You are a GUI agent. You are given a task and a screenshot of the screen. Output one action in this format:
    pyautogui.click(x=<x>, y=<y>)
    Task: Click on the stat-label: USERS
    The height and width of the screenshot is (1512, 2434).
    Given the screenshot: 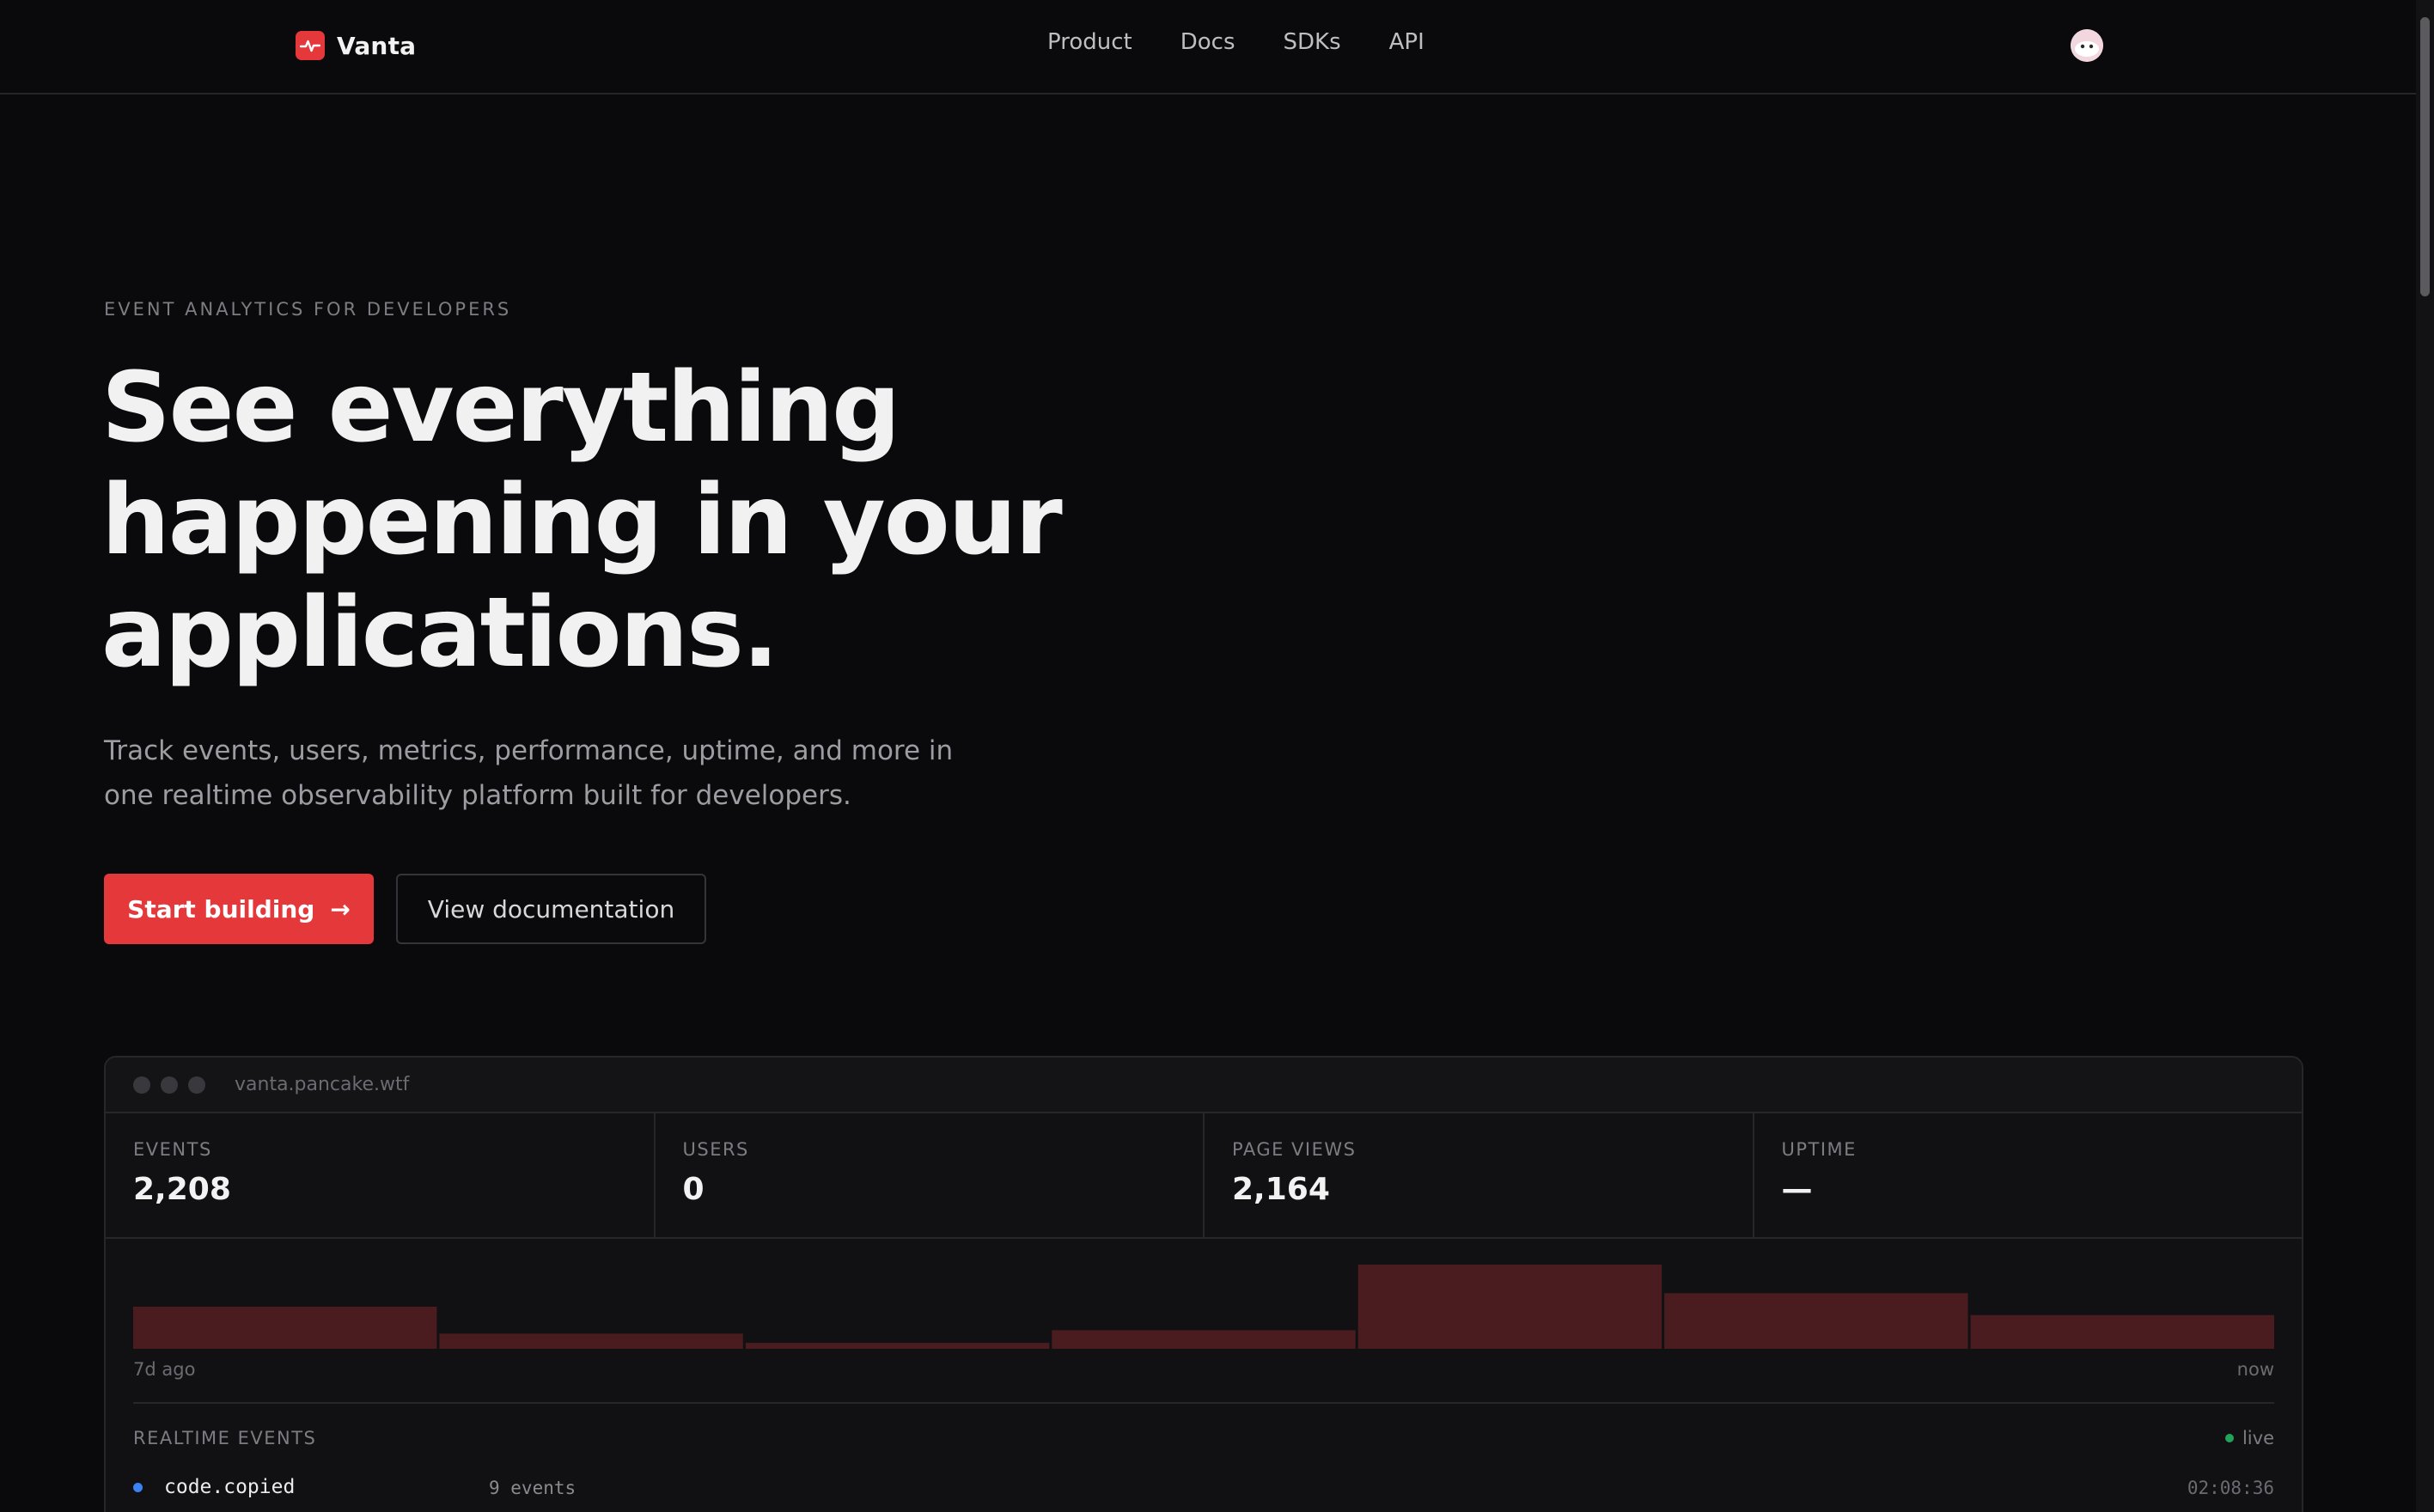 What is the action you would take?
    pyautogui.click(x=715, y=1149)
    